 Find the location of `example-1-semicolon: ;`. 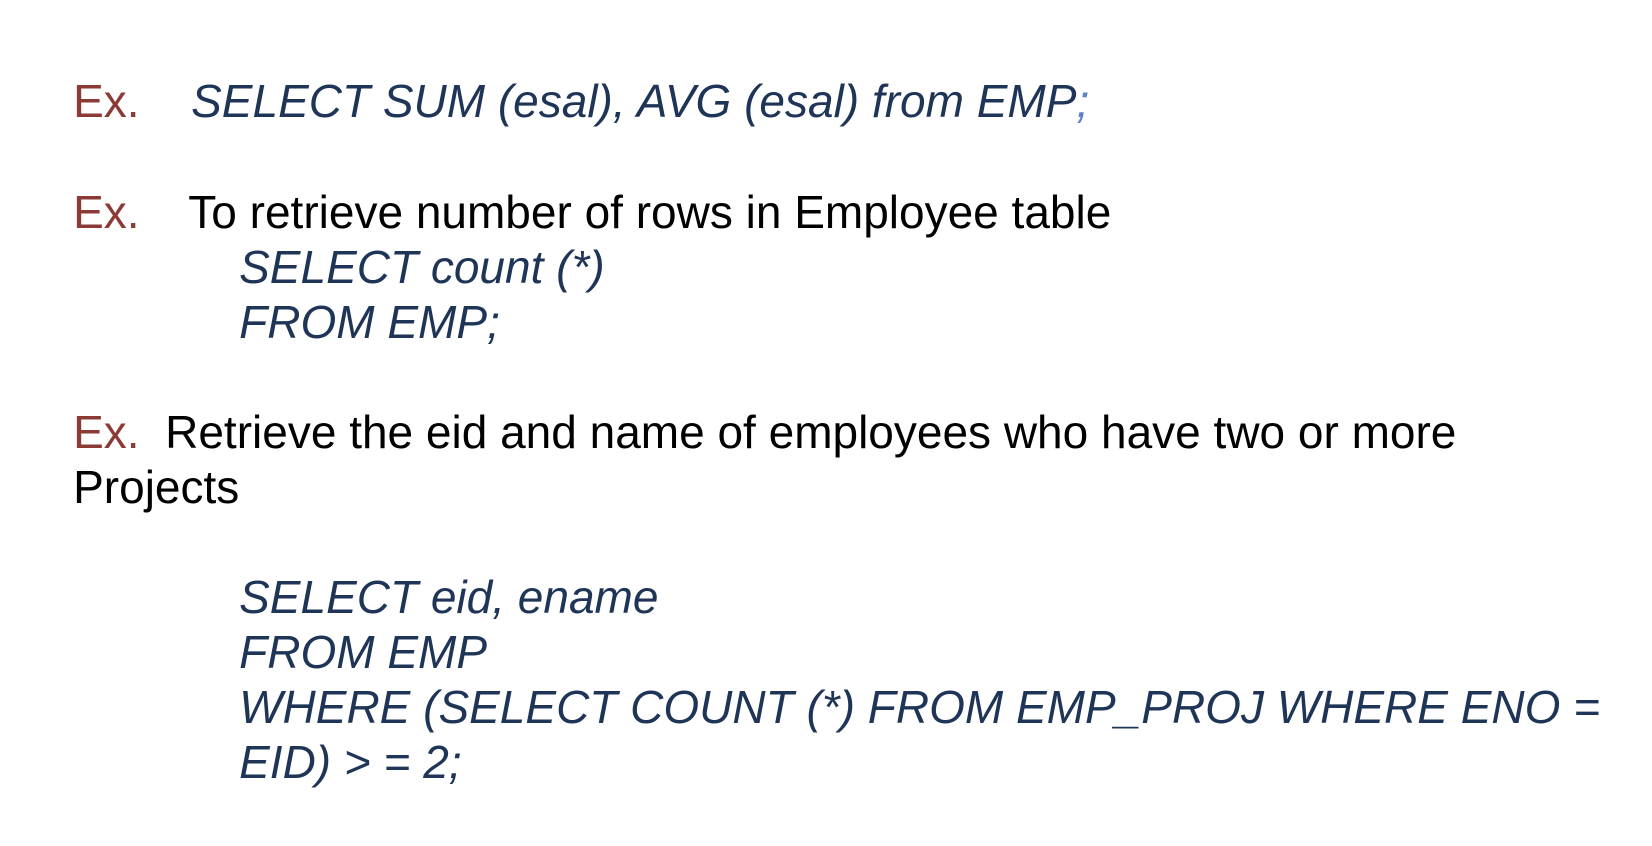

example-1-semicolon: ; is located at coordinates (1083, 101).